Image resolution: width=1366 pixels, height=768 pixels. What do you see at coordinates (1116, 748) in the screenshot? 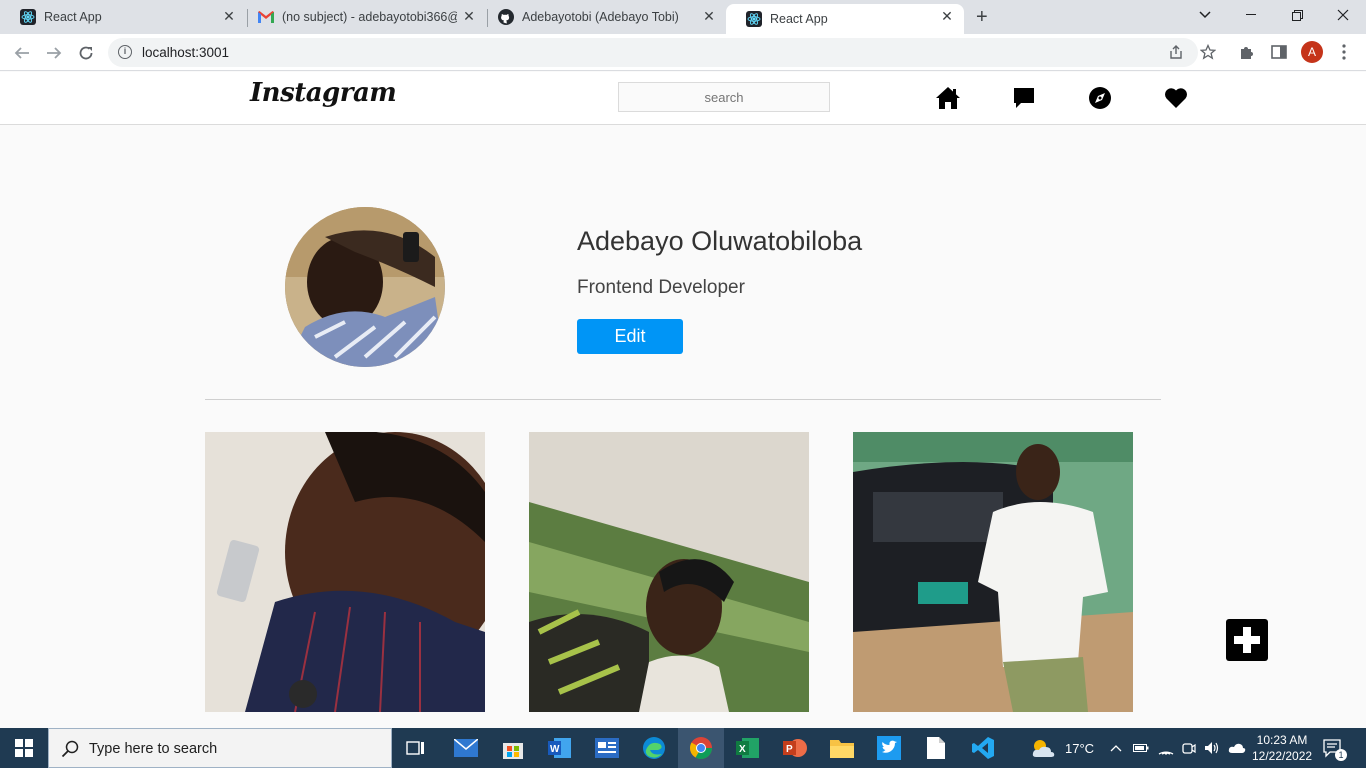
I see `tray-chevron-icon` at bounding box center [1116, 748].